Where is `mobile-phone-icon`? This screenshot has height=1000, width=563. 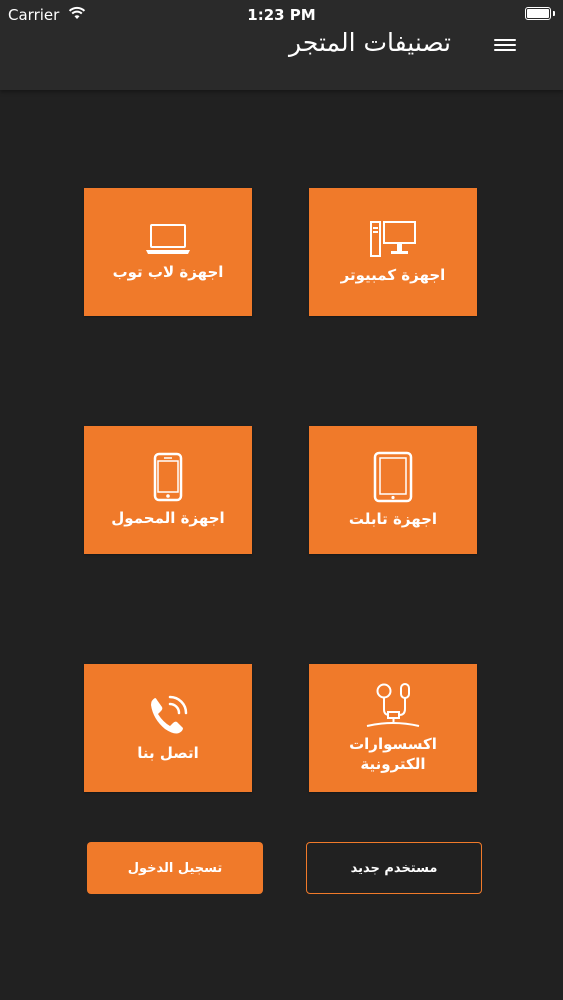
mobile-phone-icon is located at coordinates (168, 477).